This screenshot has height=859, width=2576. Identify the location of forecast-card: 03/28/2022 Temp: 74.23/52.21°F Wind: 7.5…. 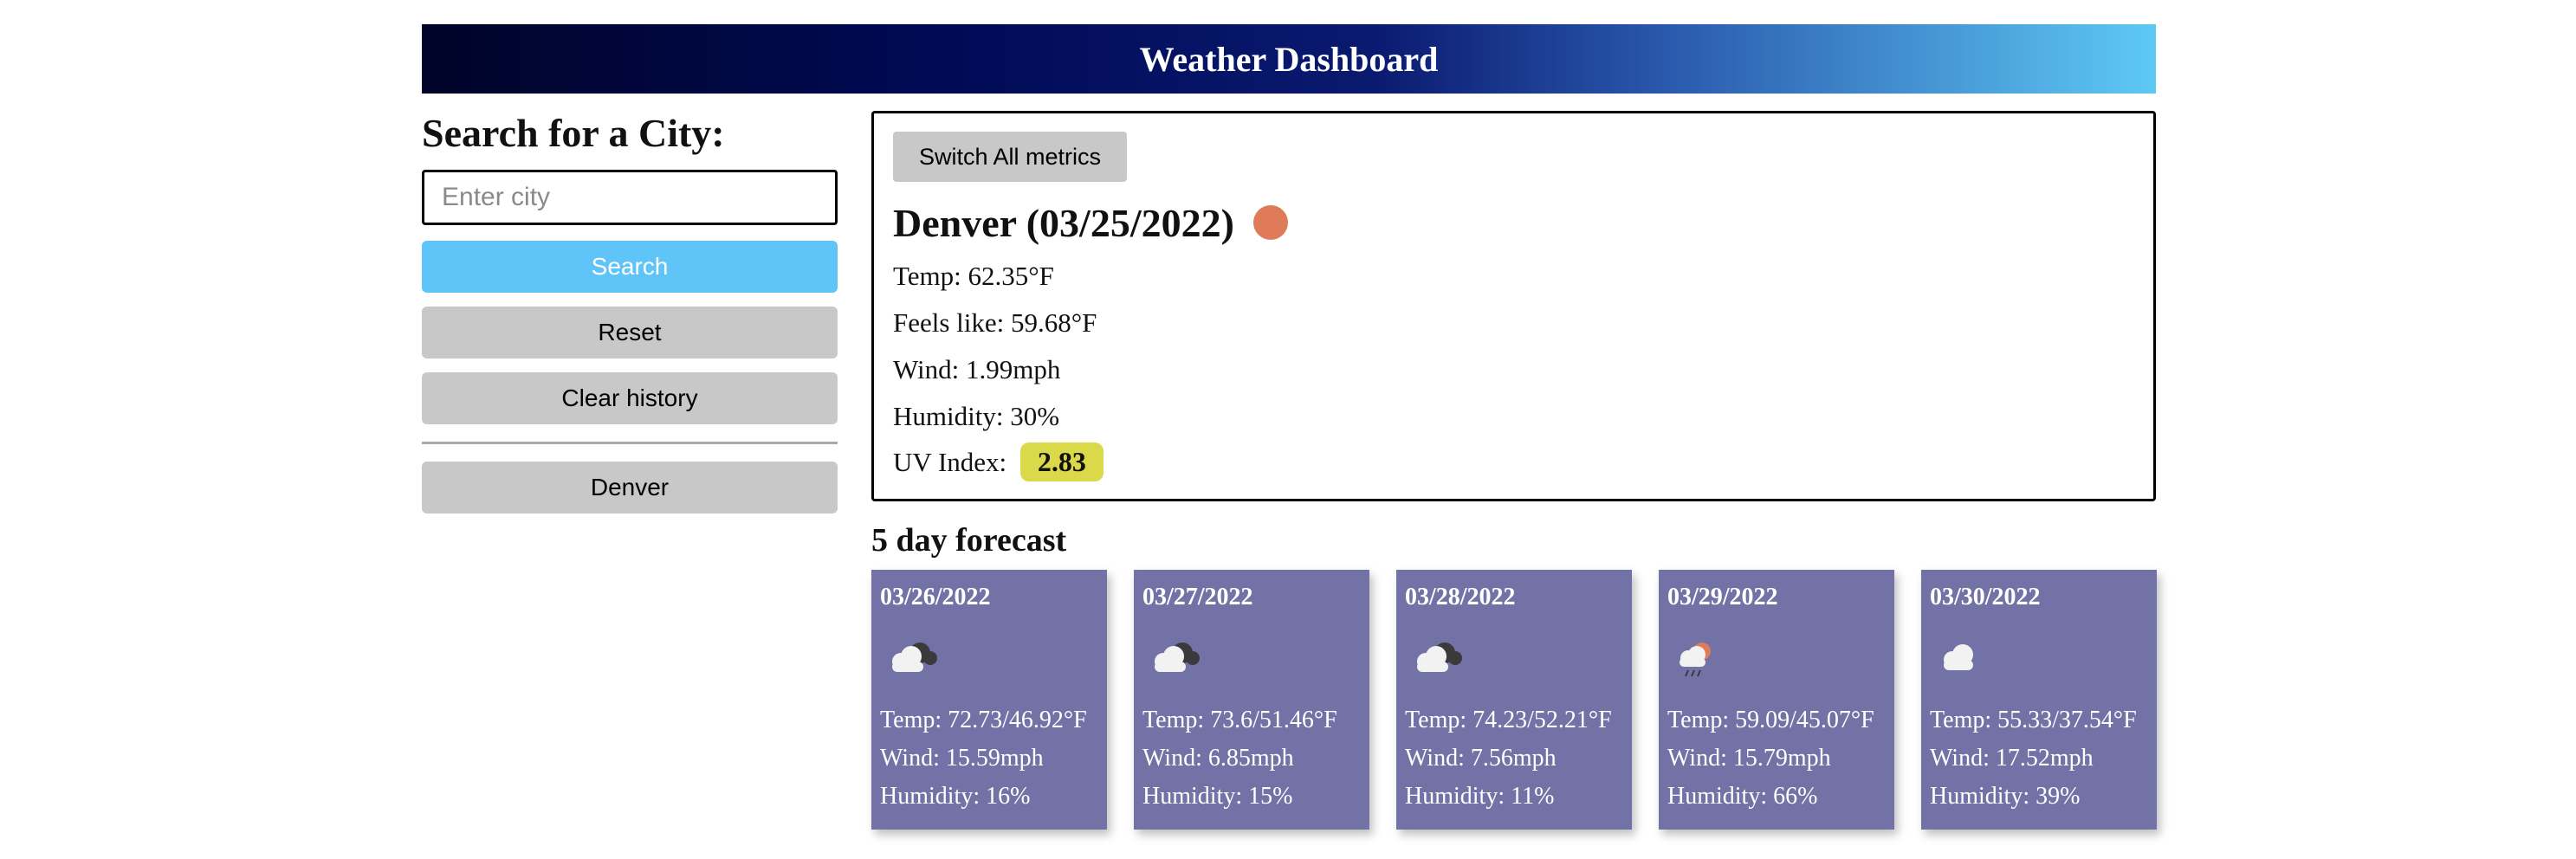
(1514, 700).